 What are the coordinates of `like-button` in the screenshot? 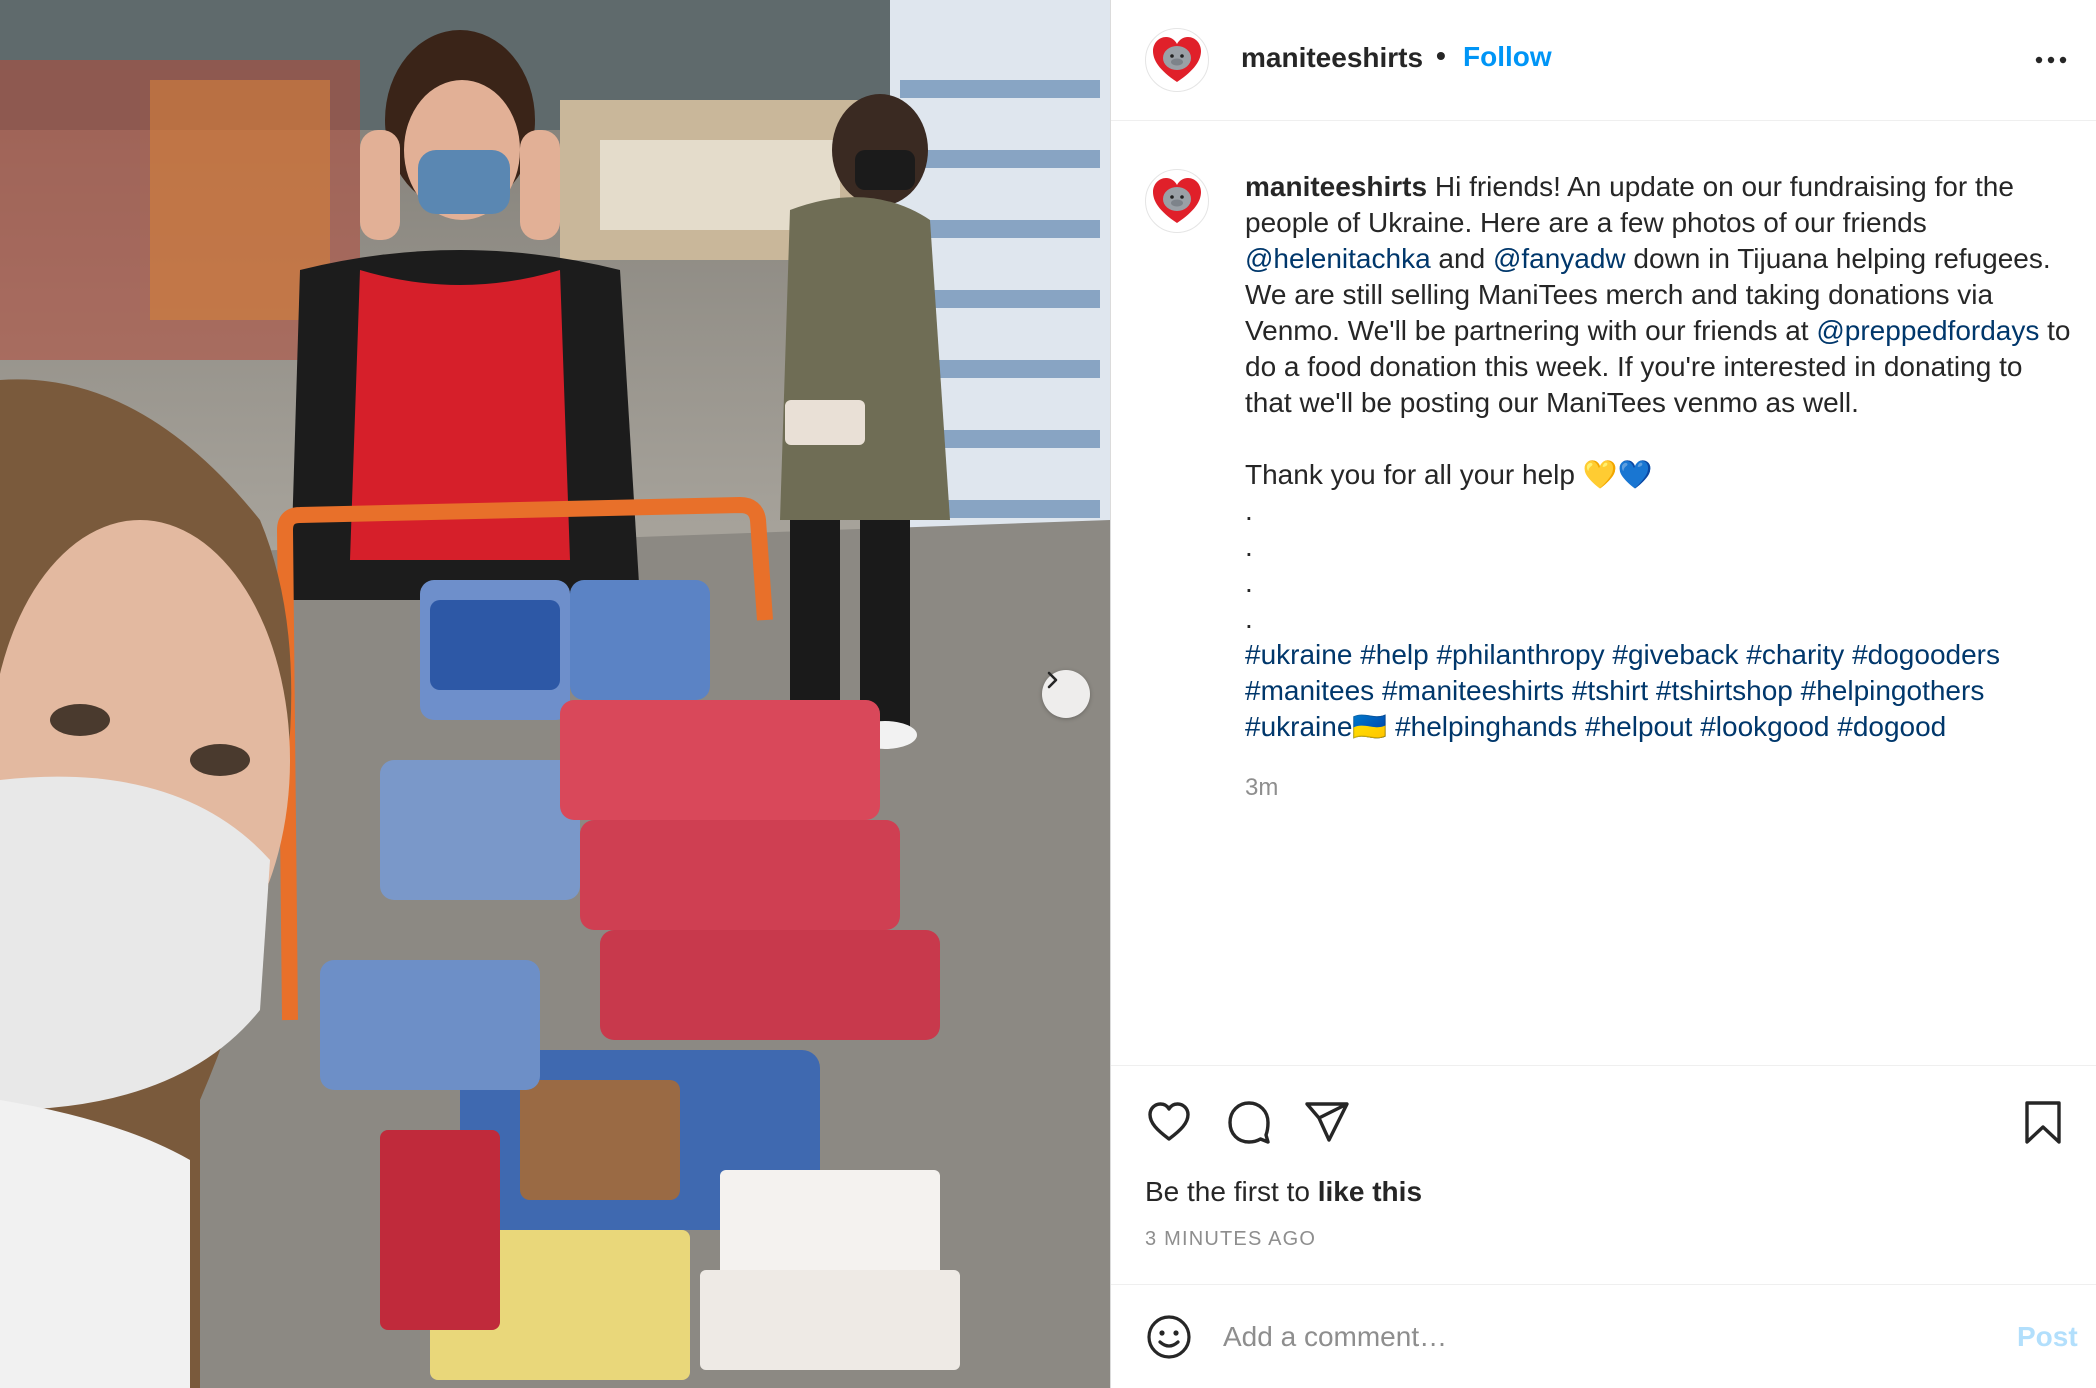 It's located at (1169, 1122).